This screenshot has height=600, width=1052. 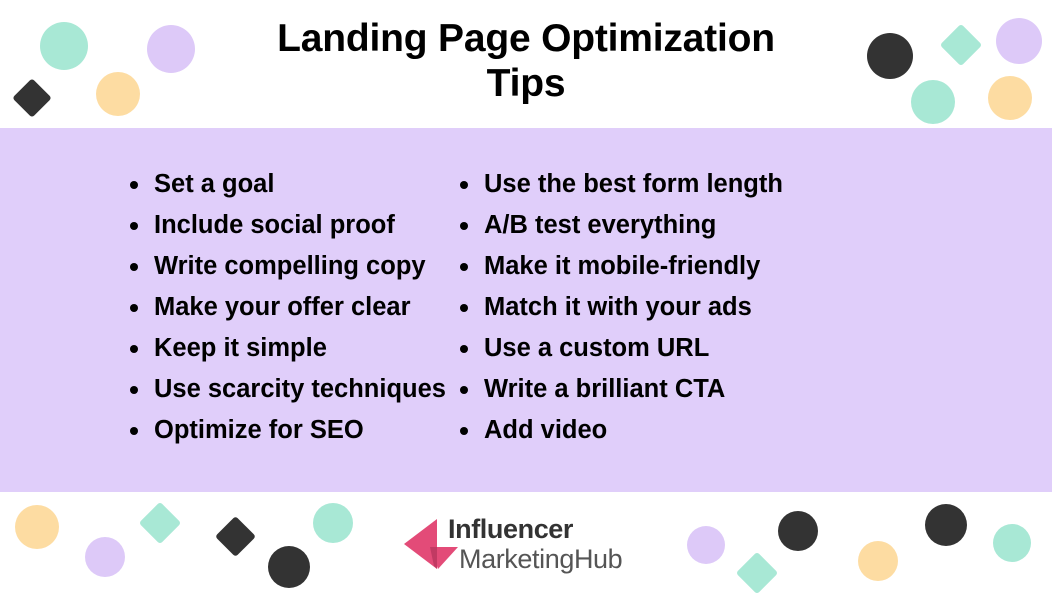 I want to click on tip-label: Use the best form length, so click(x=633, y=184).